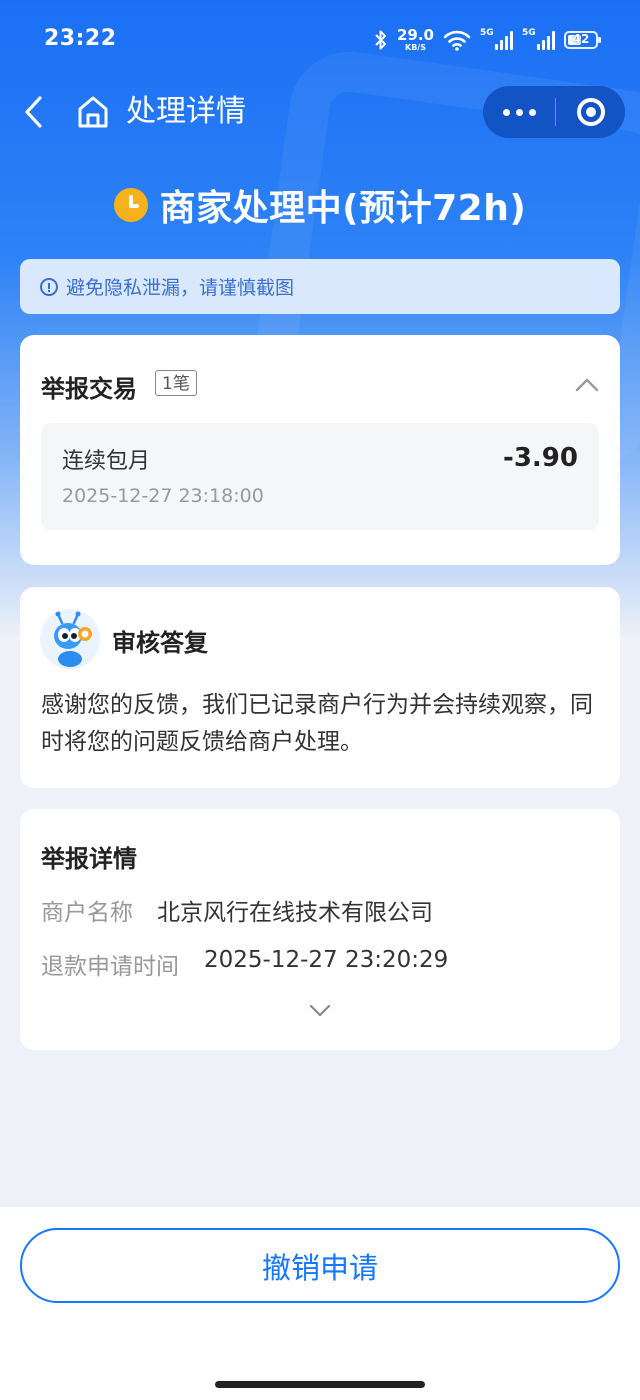 This screenshot has width=640, height=1400. What do you see at coordinates (415, 47) in the screenshot?
I see `network-speed-unit: KB/S` at bounding box center [415, 47].